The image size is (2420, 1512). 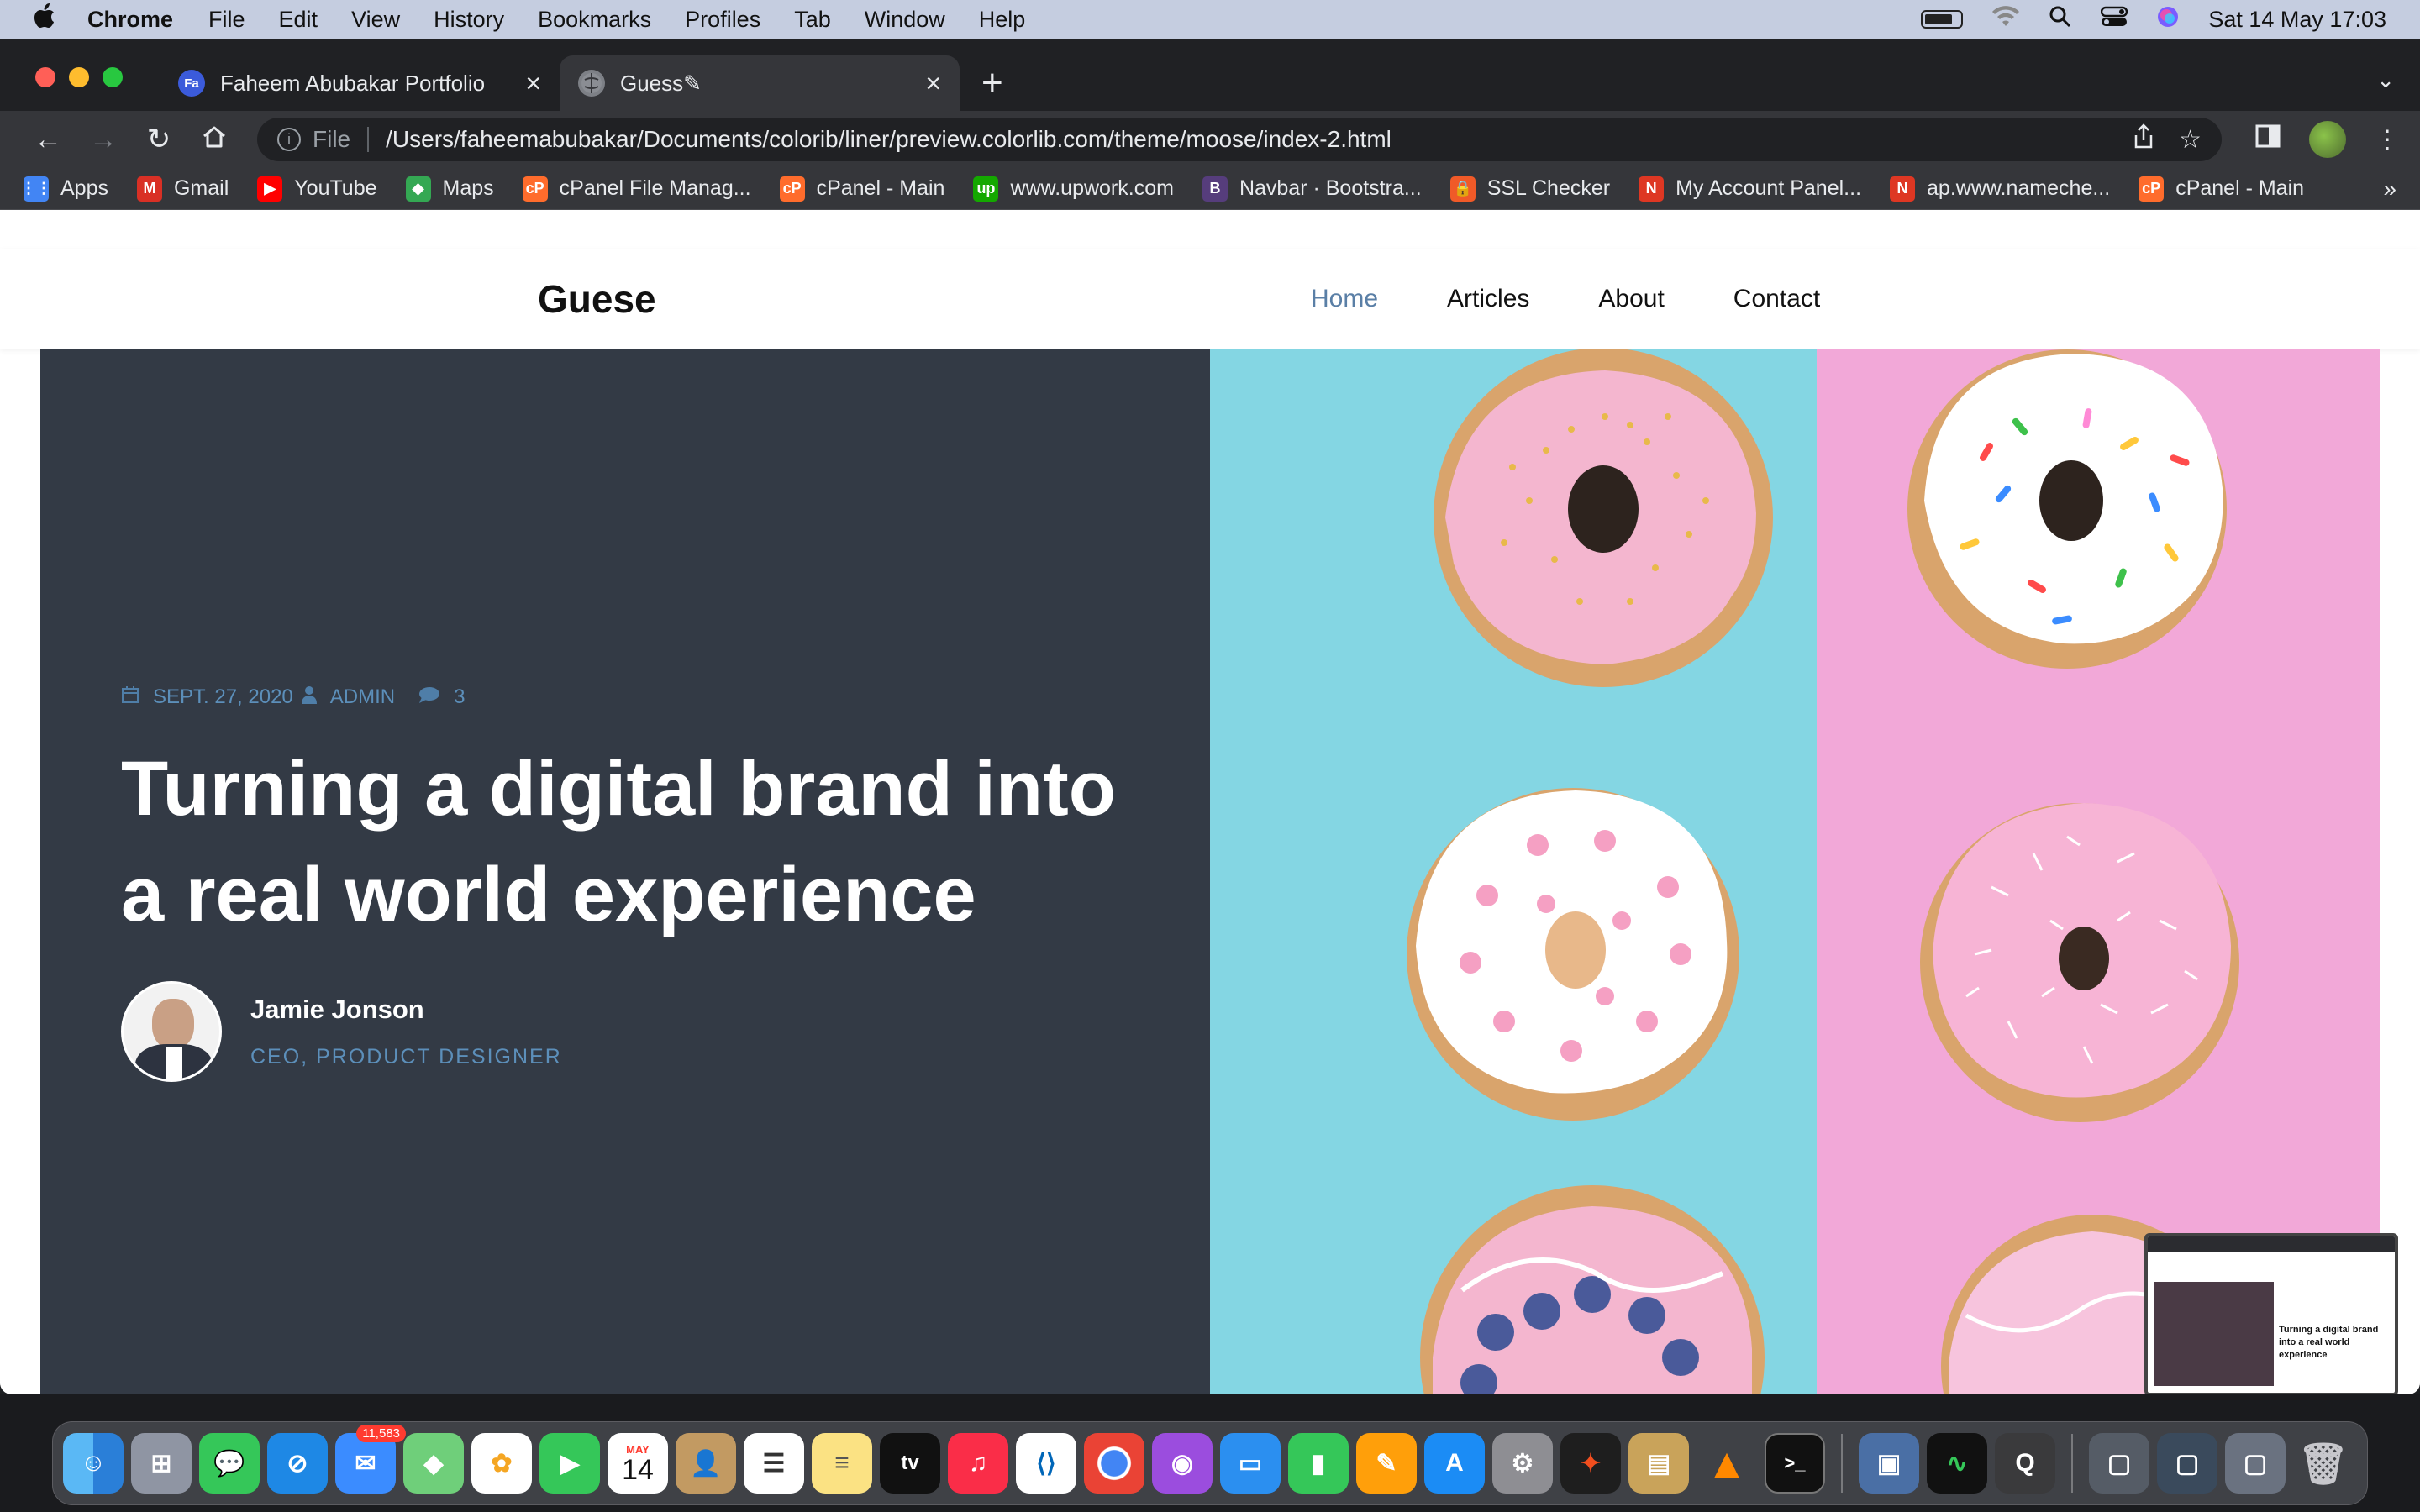 What do you see at coordinates (130, 20) in the screenshot?
I see `app-name-menu: Chrome` at bounding box center [130, 20].